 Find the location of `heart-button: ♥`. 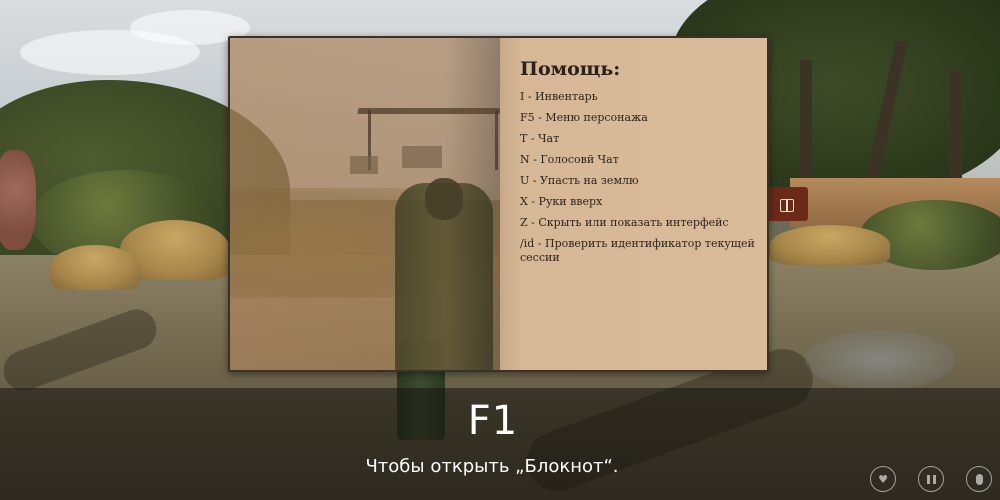

heart-button: ♥ is located at coordinates (883, 479).